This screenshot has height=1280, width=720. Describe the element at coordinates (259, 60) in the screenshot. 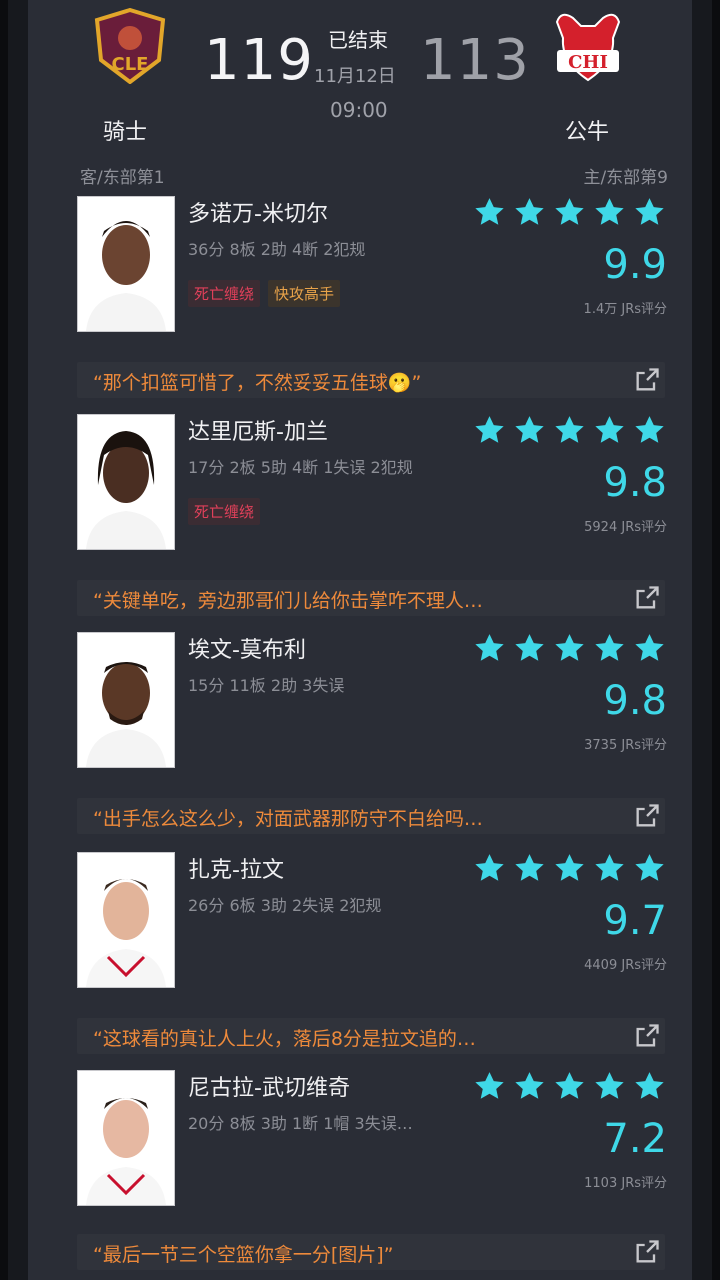

I see `away-score: 119` at that location.